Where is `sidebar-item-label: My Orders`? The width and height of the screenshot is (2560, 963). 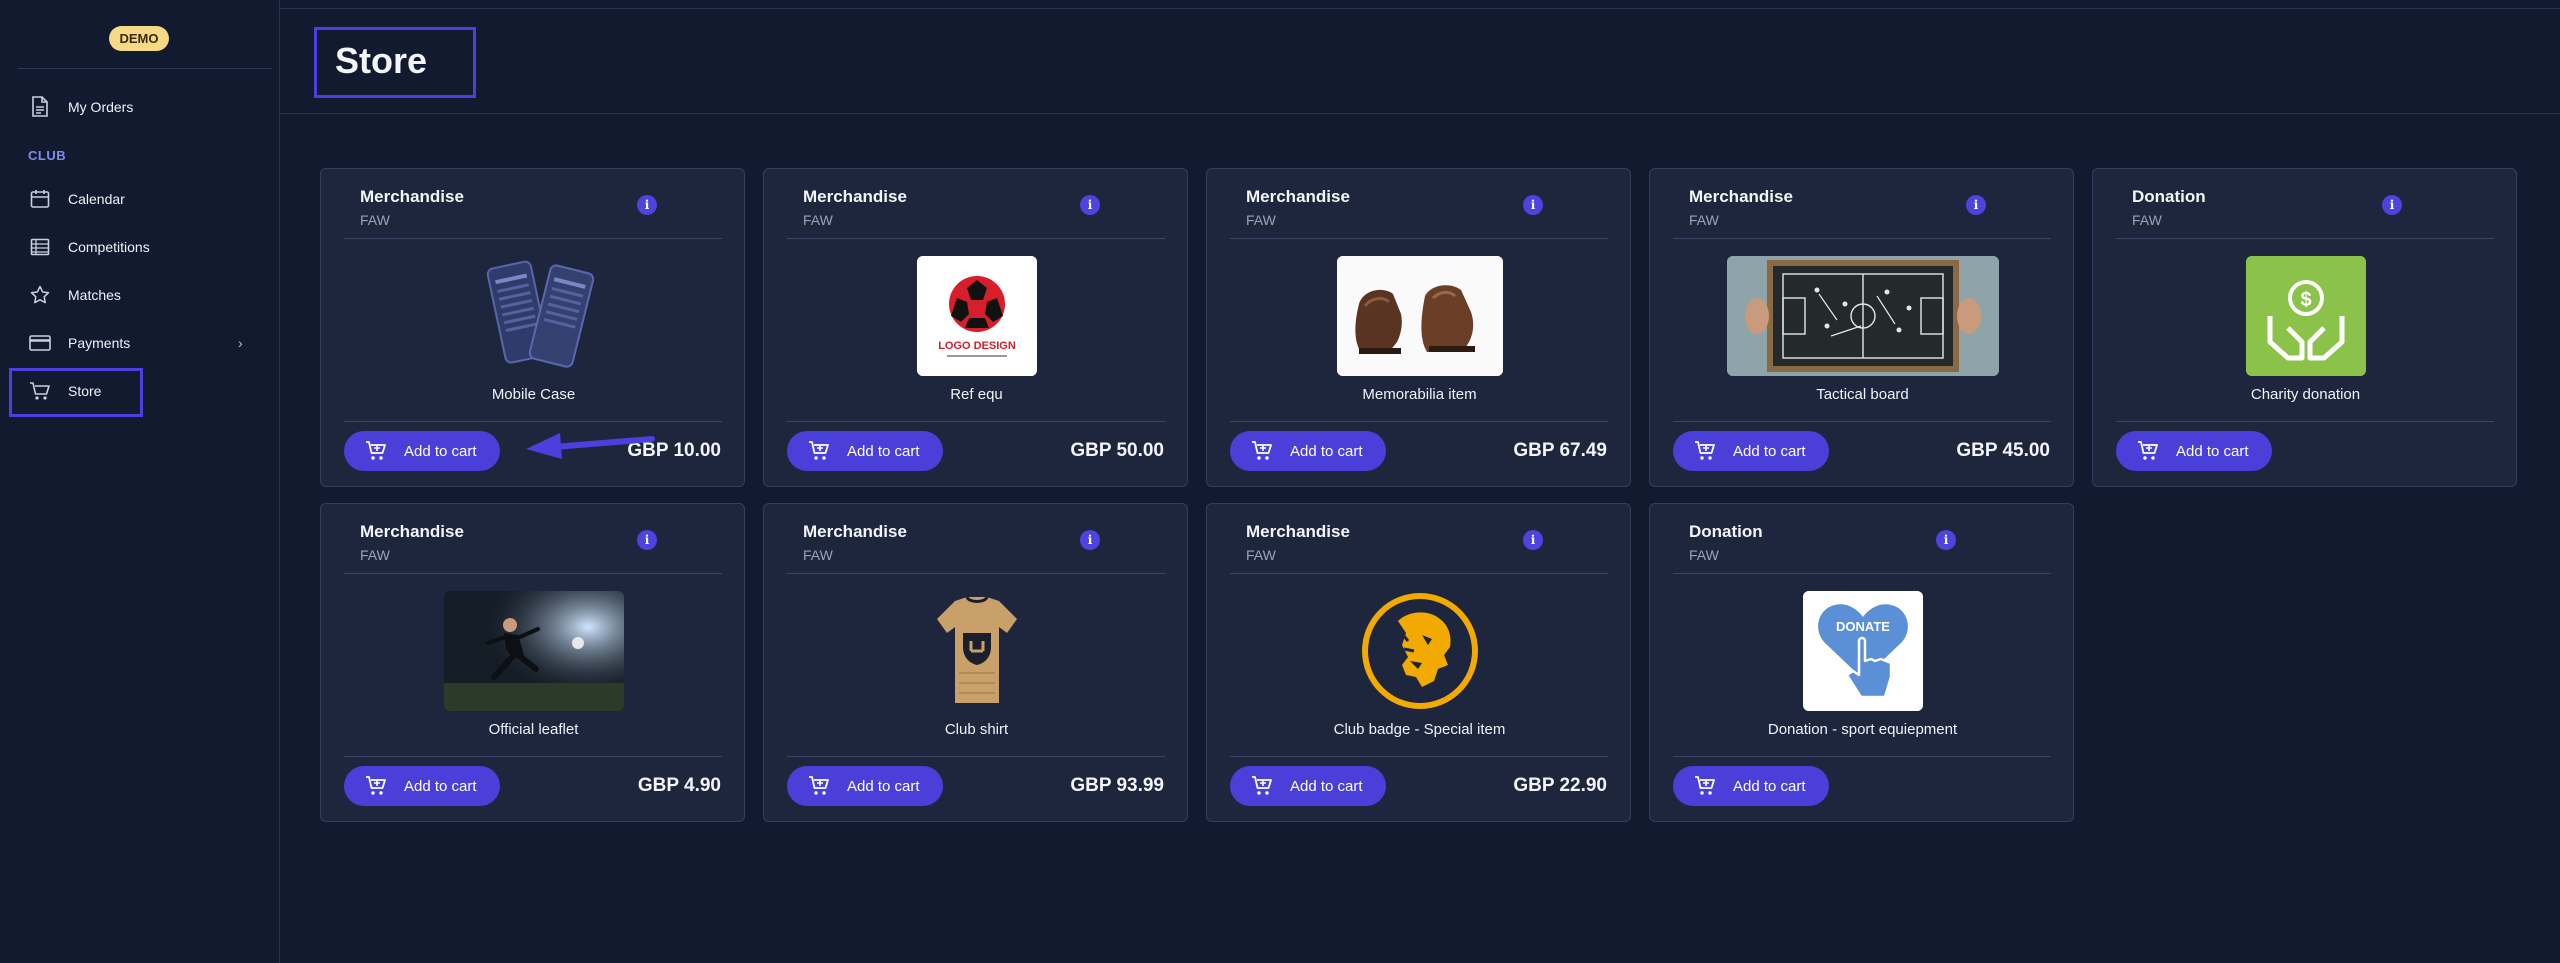
sidebar-item-label: My Orders is located at coordinates (101, 107).